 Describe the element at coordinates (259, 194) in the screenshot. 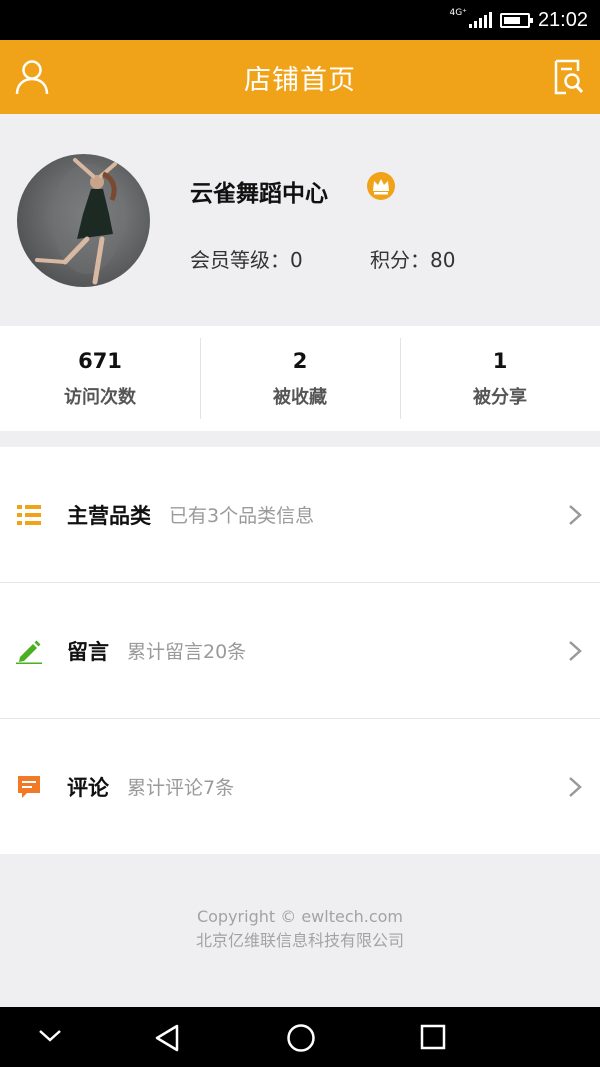

I see `shop-name: 云雀舞蹈中心` at that location.